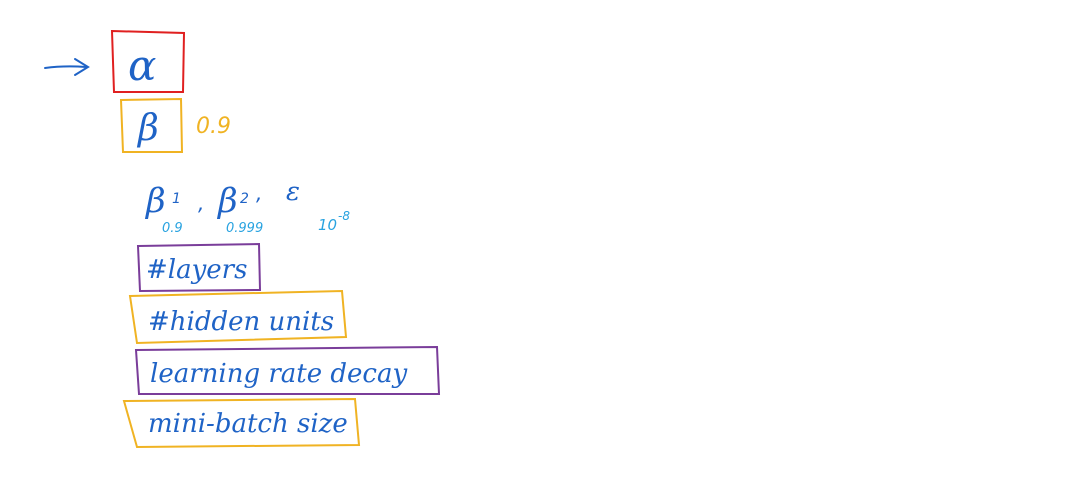 This screenshot has width=1077, height=486. I want to click on beta-symbol: β, so click(147, 128).